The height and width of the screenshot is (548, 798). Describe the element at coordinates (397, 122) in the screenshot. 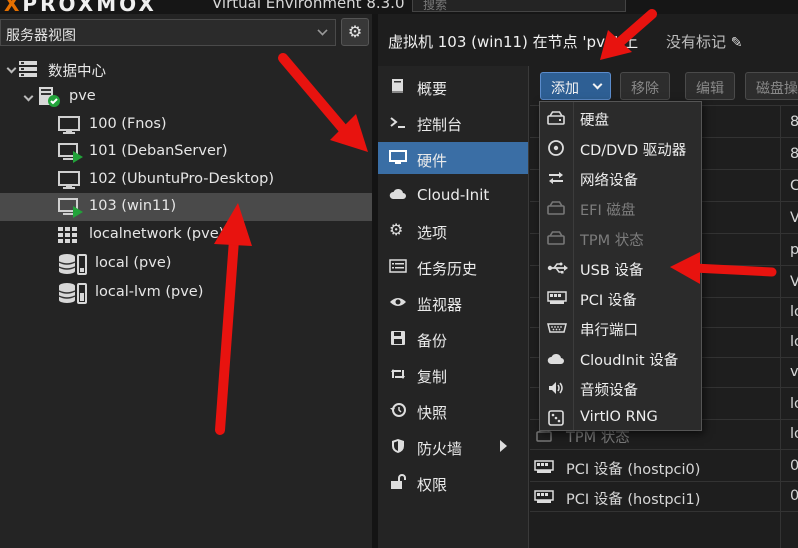

I see `terminal-icon` at that location.